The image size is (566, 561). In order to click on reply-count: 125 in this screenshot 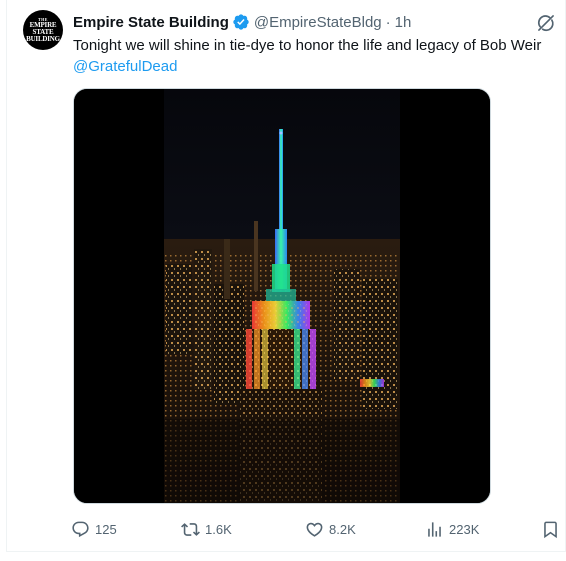, I will do `click(106, 529)`.